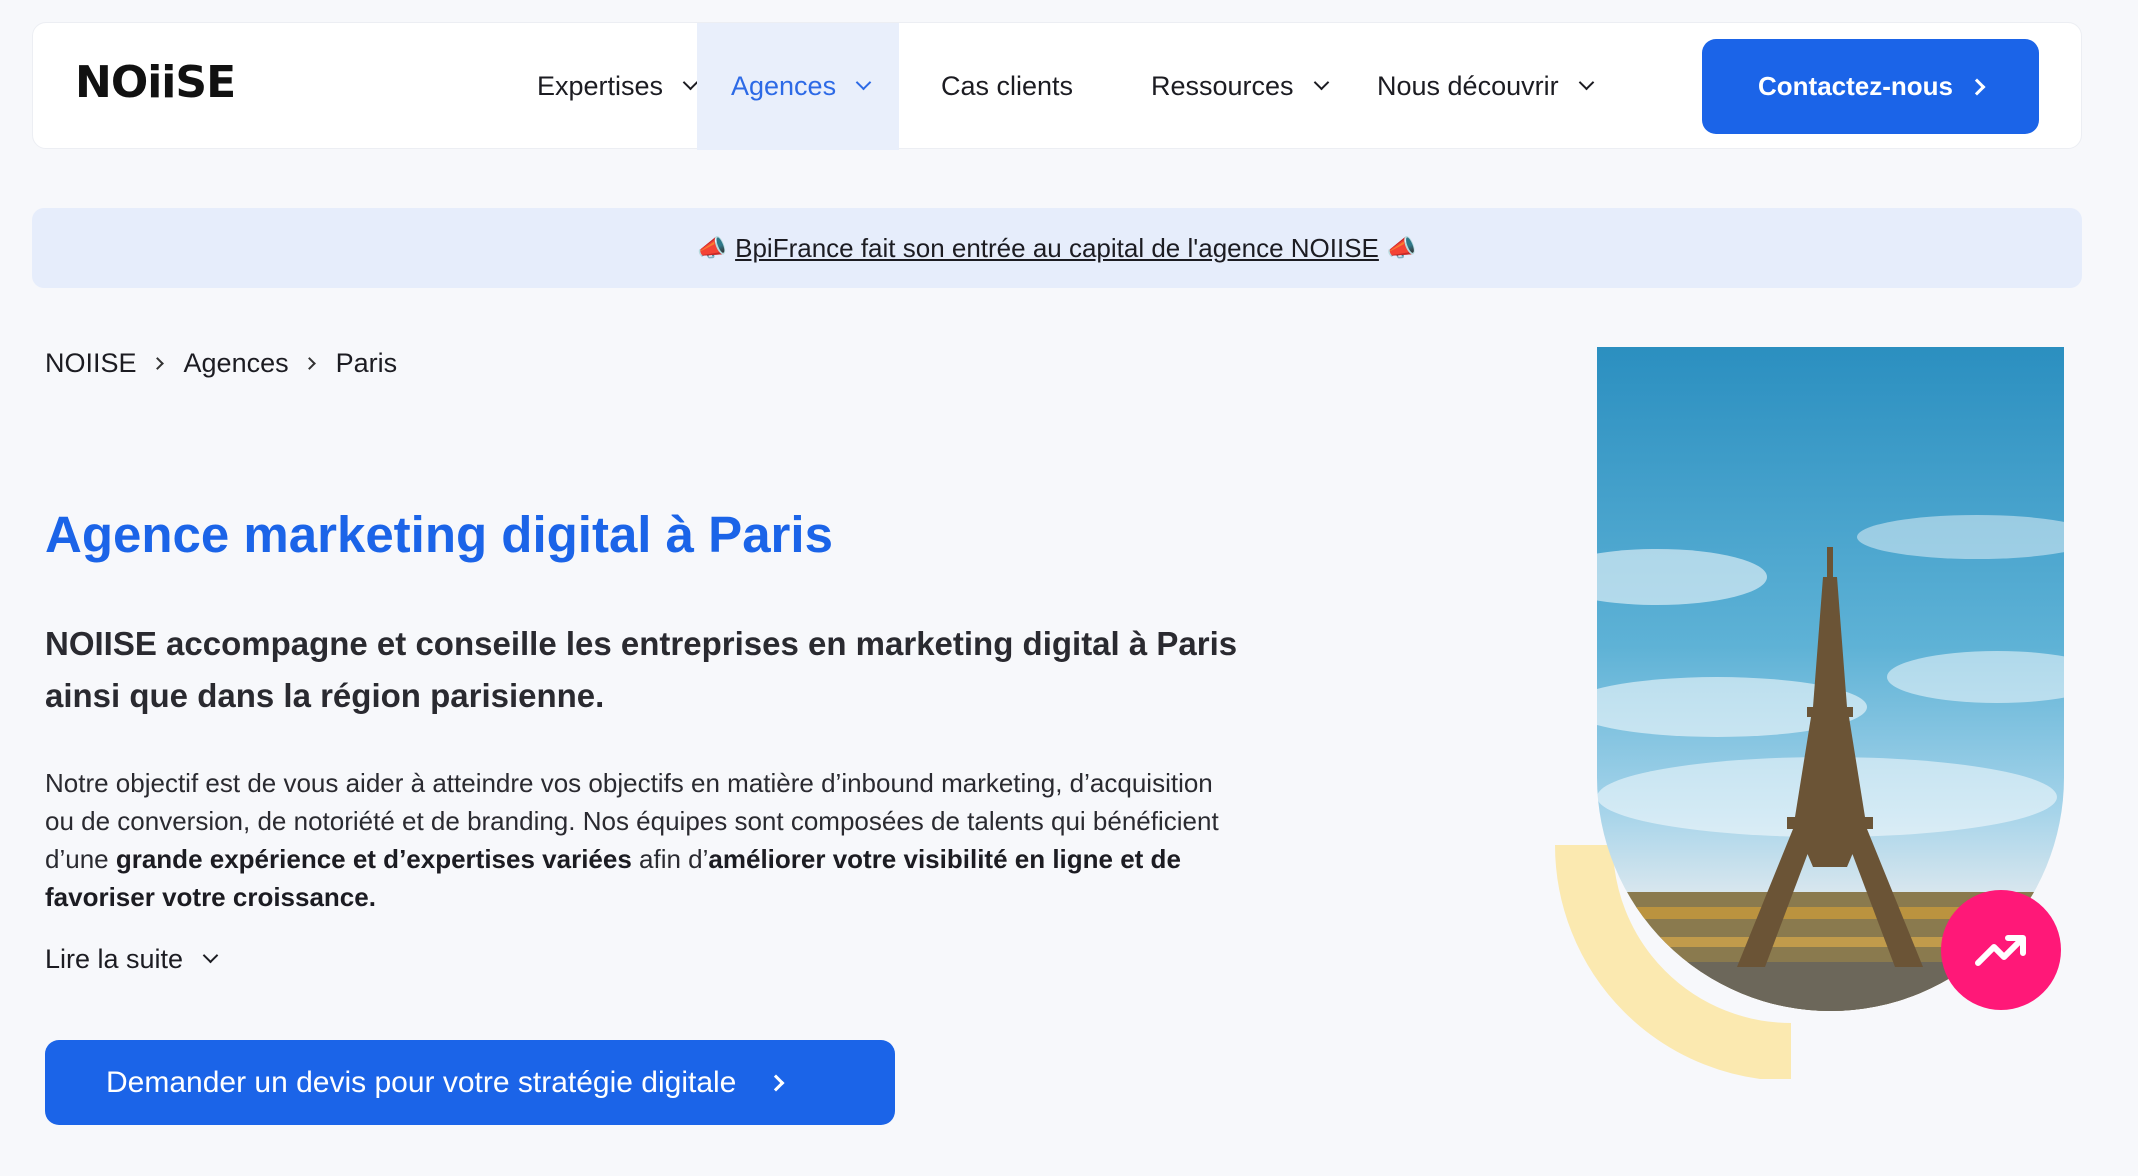 Image resolution: width=2138 pixels, height=1176 pixels. I want to click on nav-item-ressources: Ressources, so click(1239, 86).